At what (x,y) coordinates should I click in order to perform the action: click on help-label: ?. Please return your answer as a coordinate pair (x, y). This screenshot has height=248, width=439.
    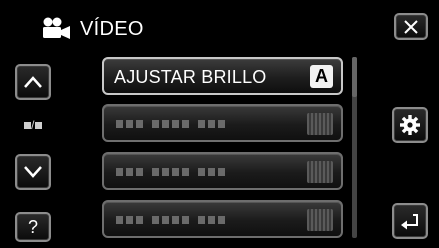
    Looking at the image, I should click on (32, 226).